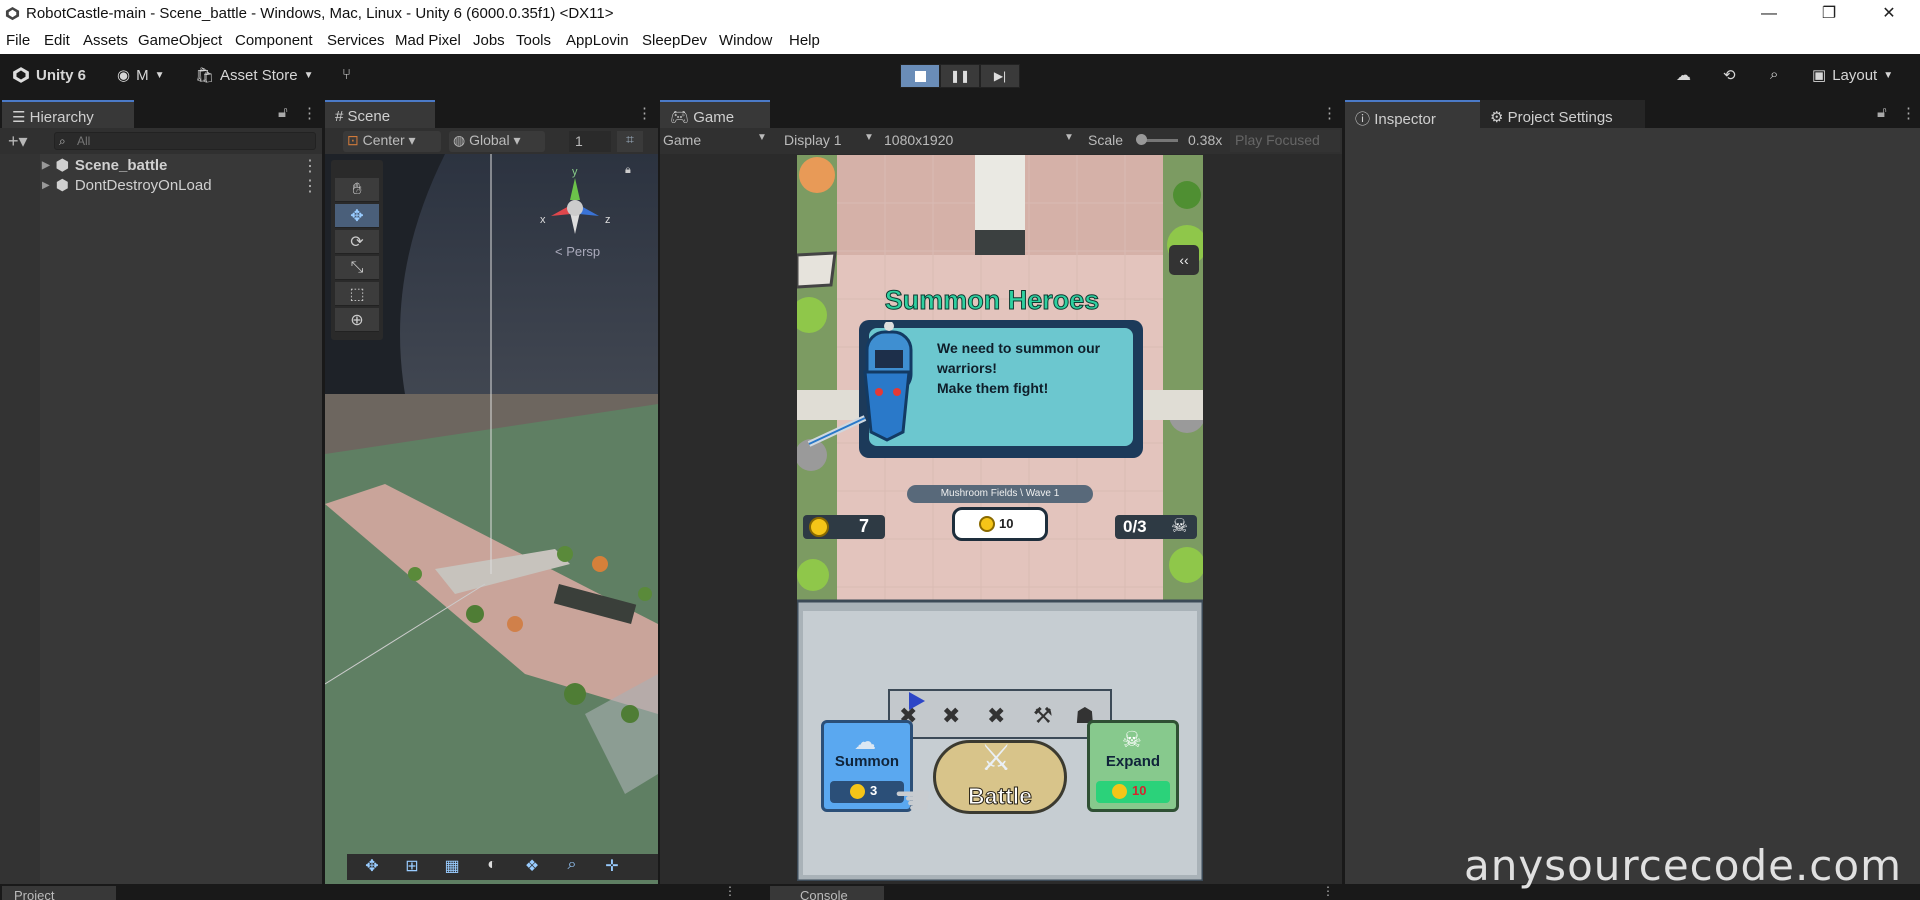 This screenshot has height=900, width=1920. What do you see at coordinates (143, 185) in the screenshot?
I see `hierarchy-item-label: DontDestroyOnLoad` at bounding box center [143, 185].